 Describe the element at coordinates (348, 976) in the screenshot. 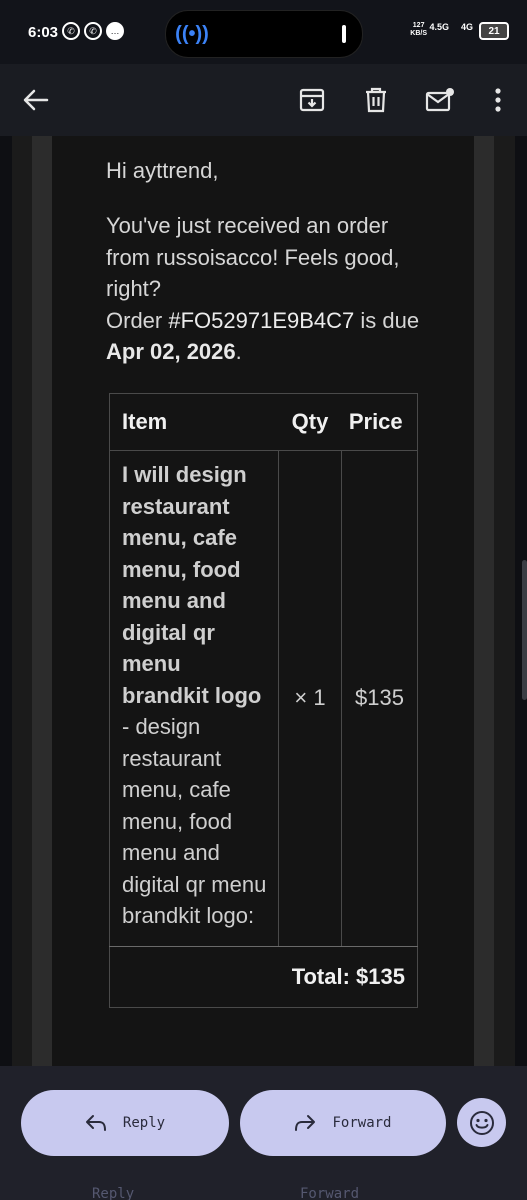

I see `order-total: Total: $135` at that location.